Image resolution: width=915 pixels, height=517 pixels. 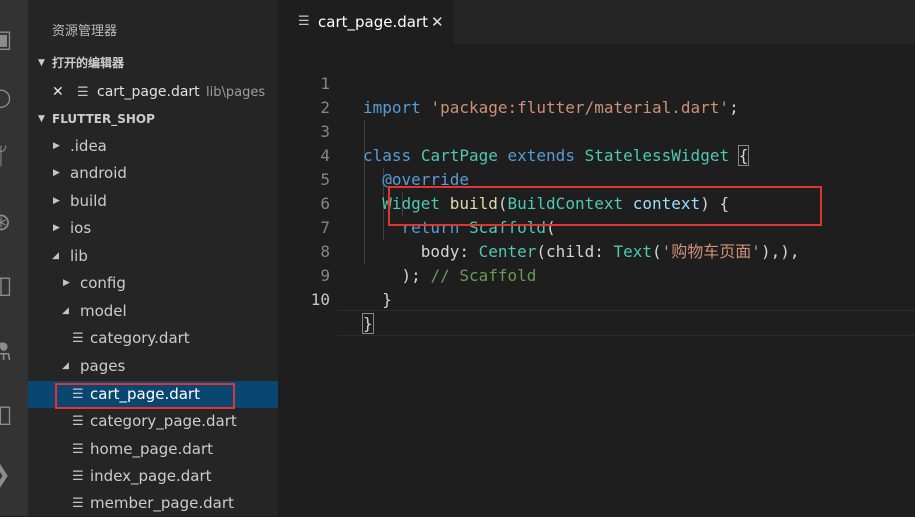 What do you see at coordinates (7, 285) in the screenshot?
I see `extensions-icon: ◫` at bounding box center [7, 285].